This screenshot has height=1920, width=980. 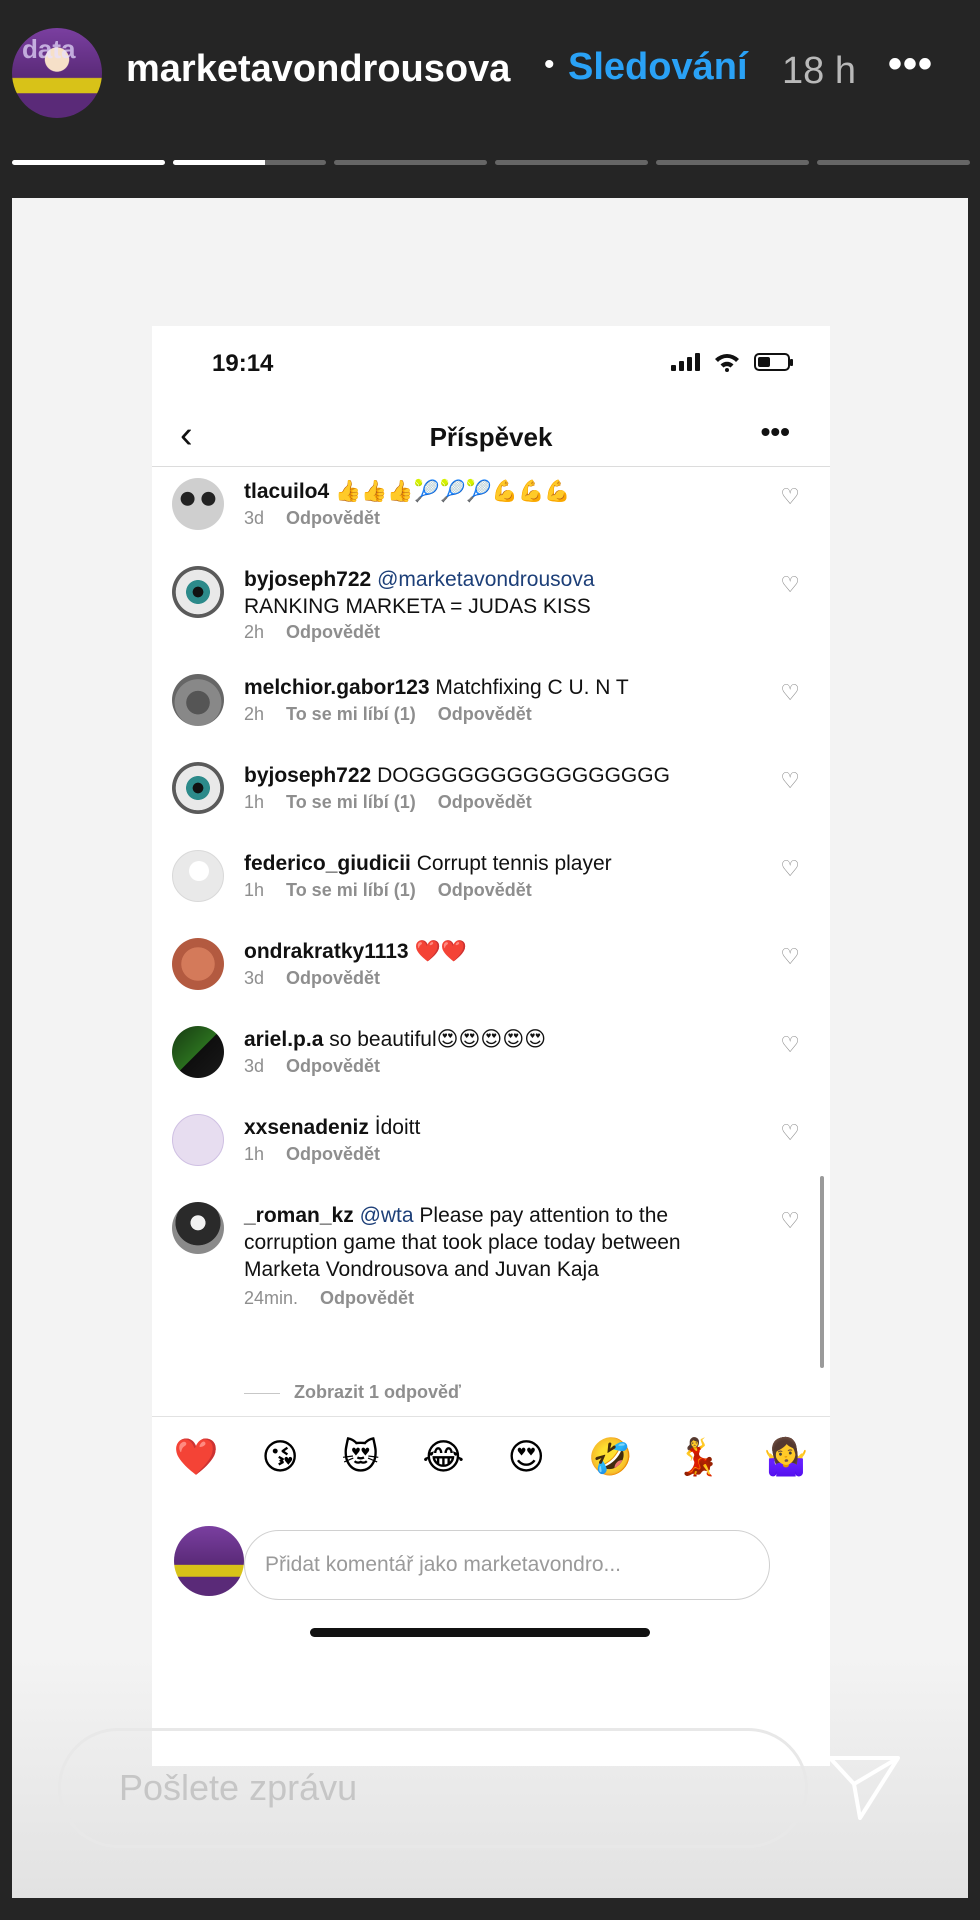 I want to click on comment-text: Corrupt tennis player, so click(x=514, y=863).